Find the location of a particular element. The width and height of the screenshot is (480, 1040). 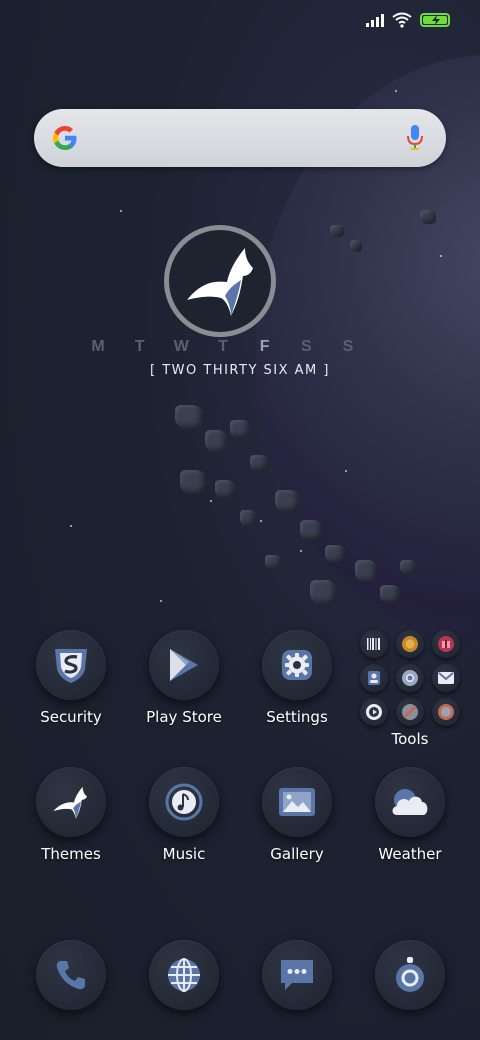

dock-messages is located at coordinates (297, 975).